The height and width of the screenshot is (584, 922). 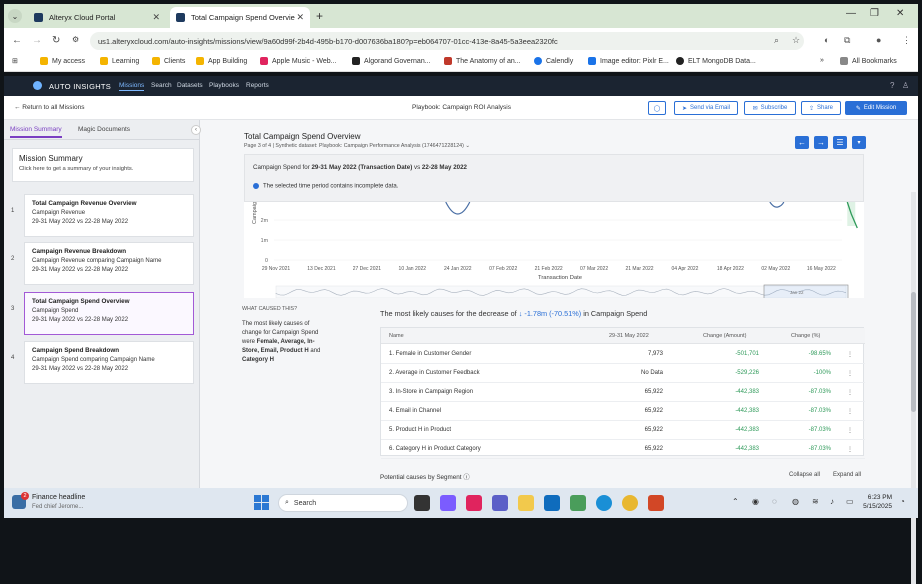 What do you see at coordinates (821, 142) in the screenshot?
I see `next-page-button: →` at bounding box center [821, 142].